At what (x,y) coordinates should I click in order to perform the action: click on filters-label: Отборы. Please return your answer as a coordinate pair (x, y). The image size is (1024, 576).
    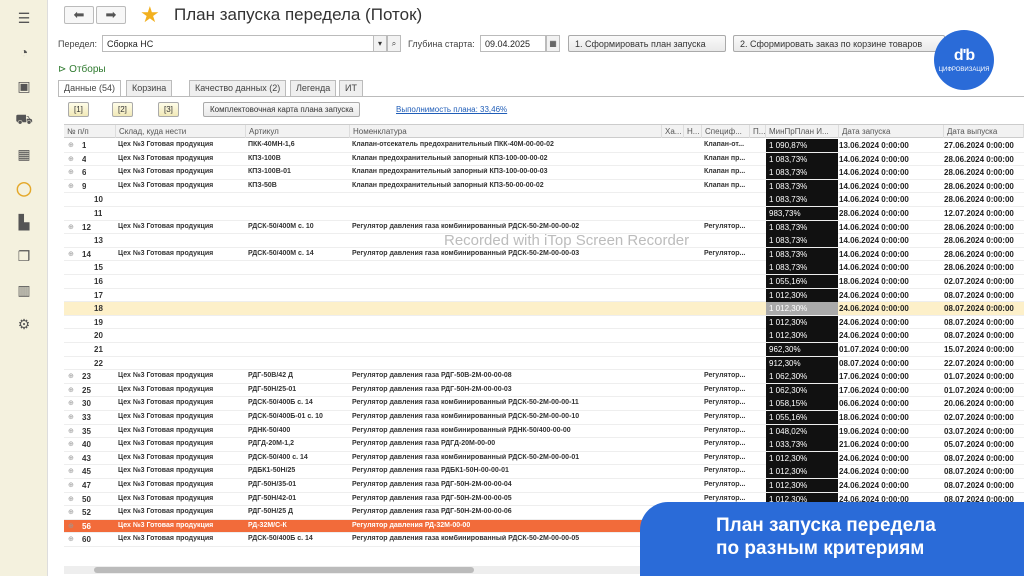
    Looking at the image, I should click on (87, 69).